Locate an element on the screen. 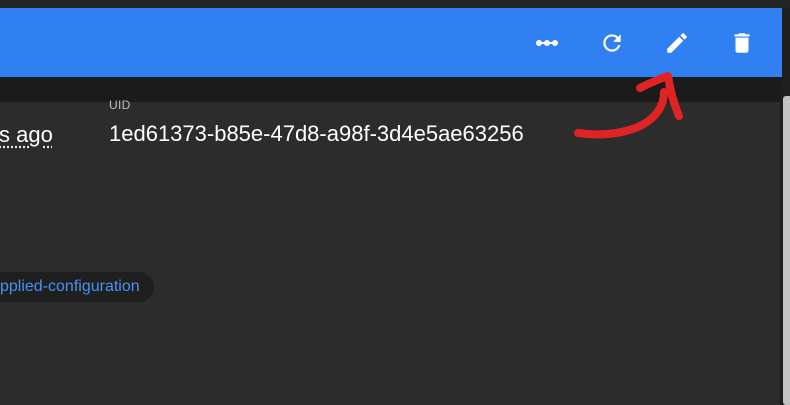  trash-icon is located at coordinates (742, 43).